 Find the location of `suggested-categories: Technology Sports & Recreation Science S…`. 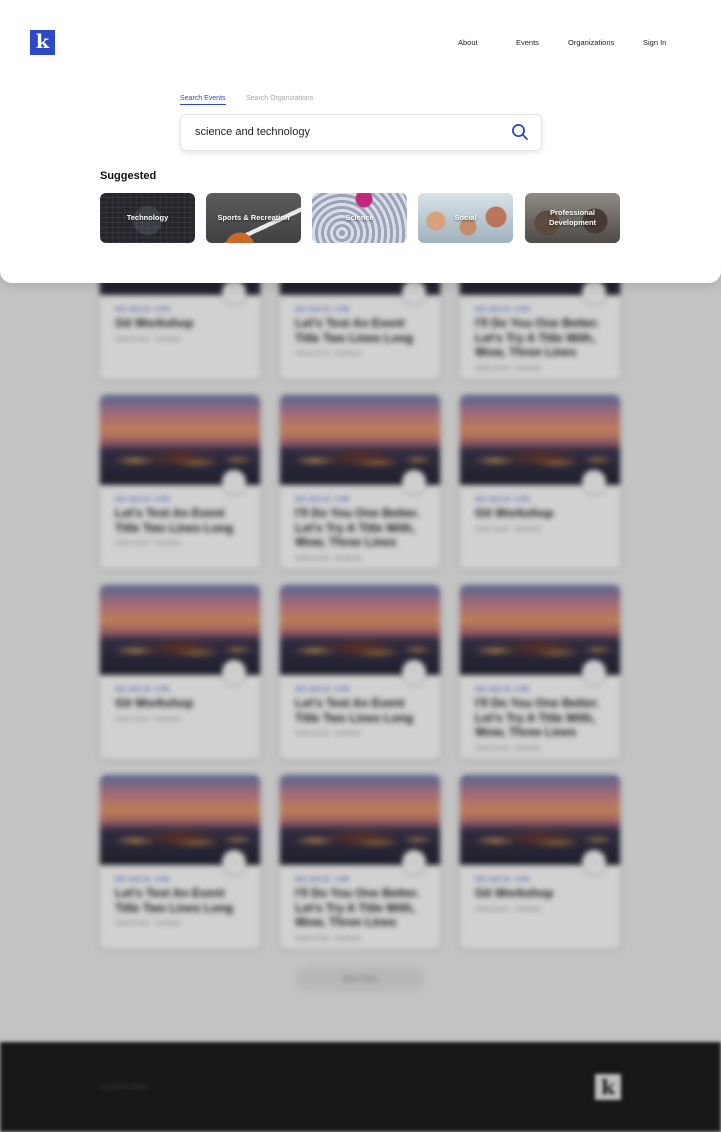

suggested-categories: Technology Sports & Recreation Science S… is located at coordinates (360, 218).